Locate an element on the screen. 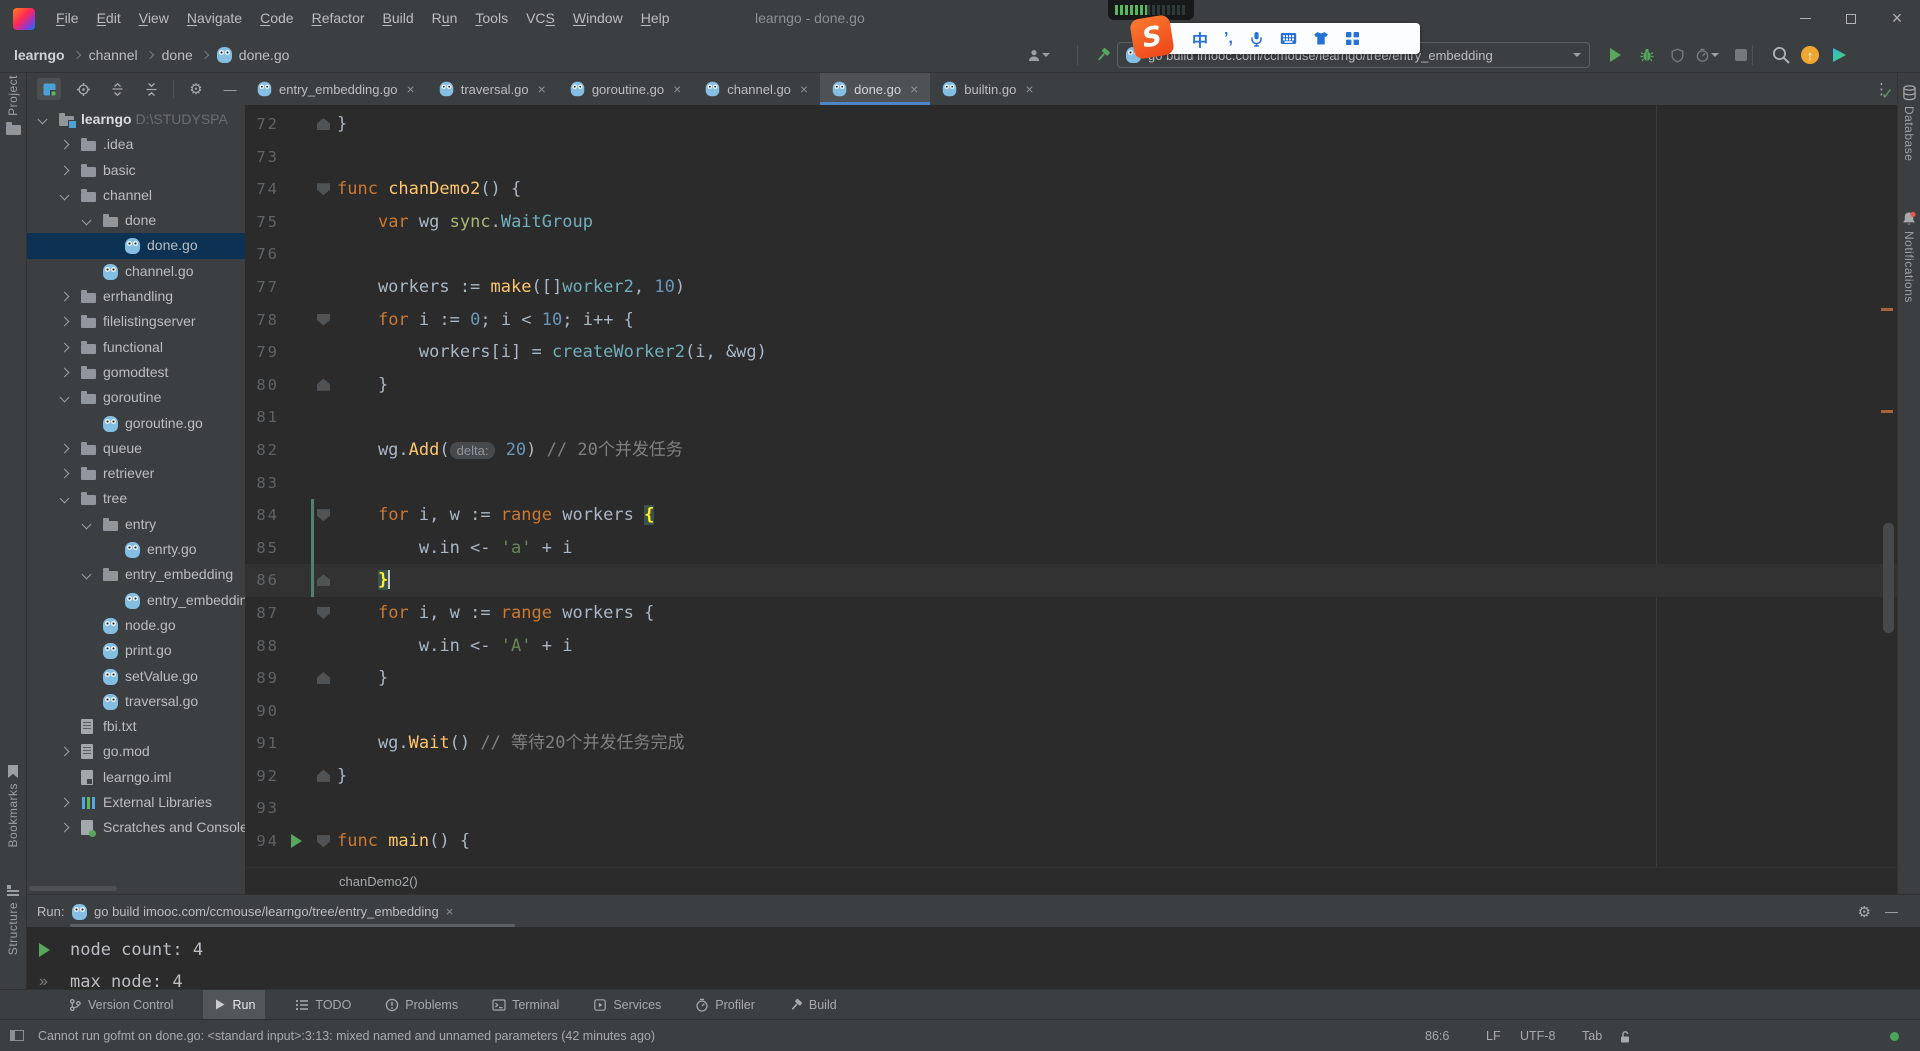 The image size is (1920, 1051). select-opened-file-button is located at coordinates (49, 89).